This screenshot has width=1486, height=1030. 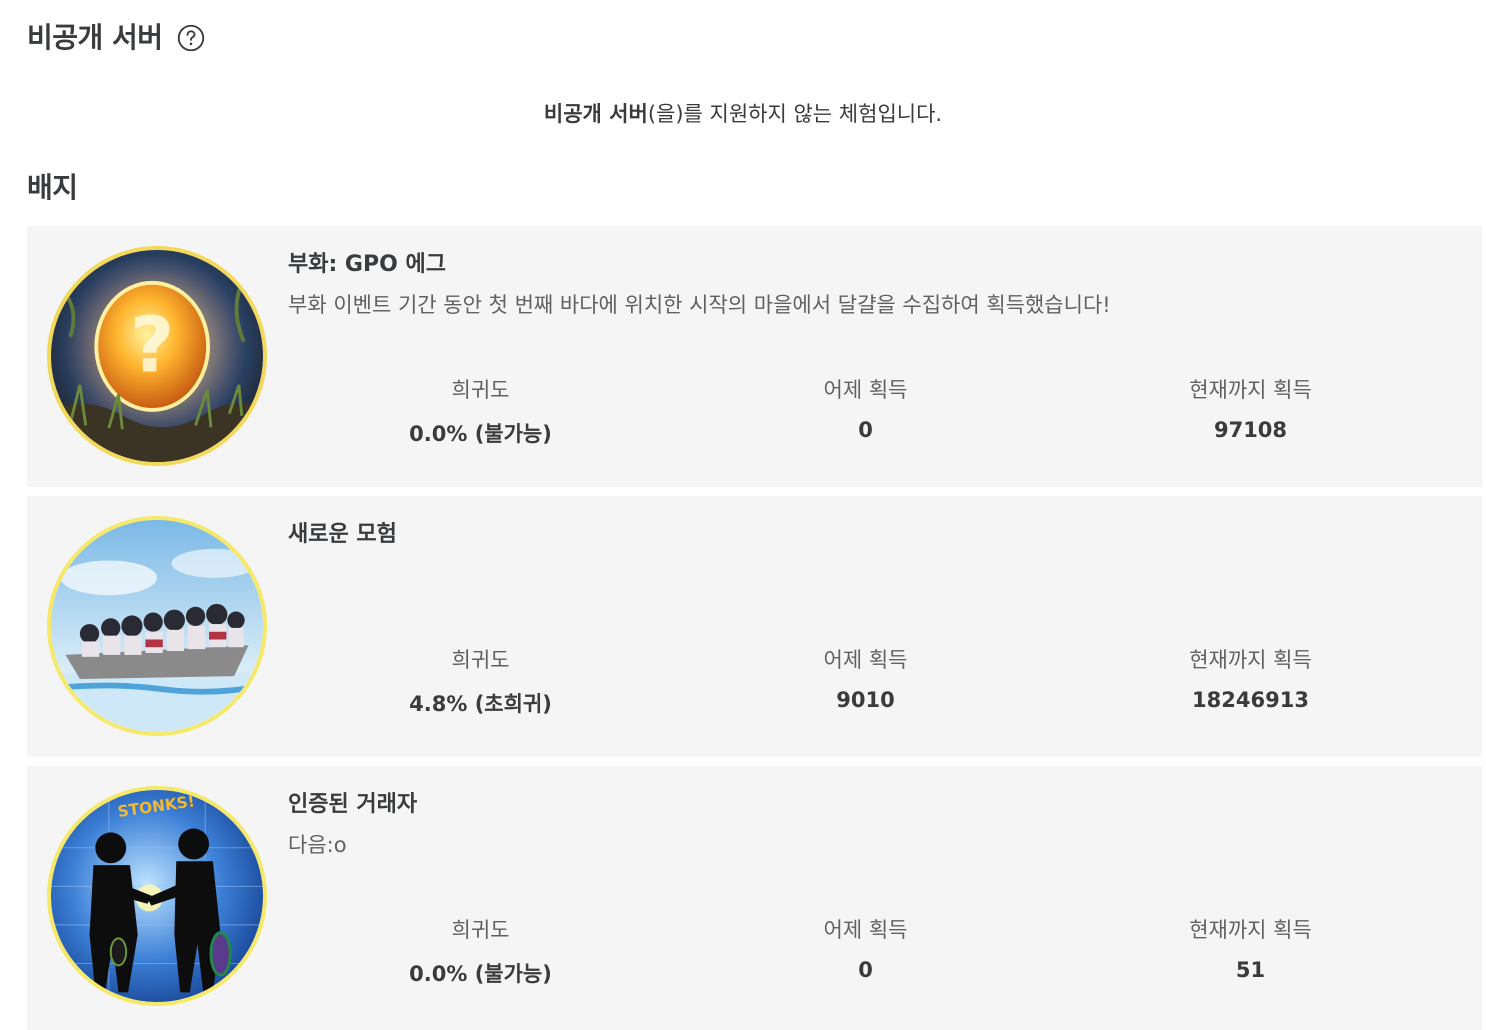 I want to click on won-yesterday-stat: 어제 획득 9010, so click(x=865, y=681).